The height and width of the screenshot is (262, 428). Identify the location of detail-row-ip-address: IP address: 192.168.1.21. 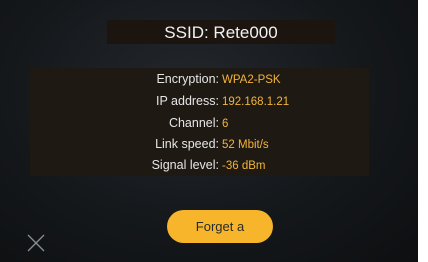
(209, 102).